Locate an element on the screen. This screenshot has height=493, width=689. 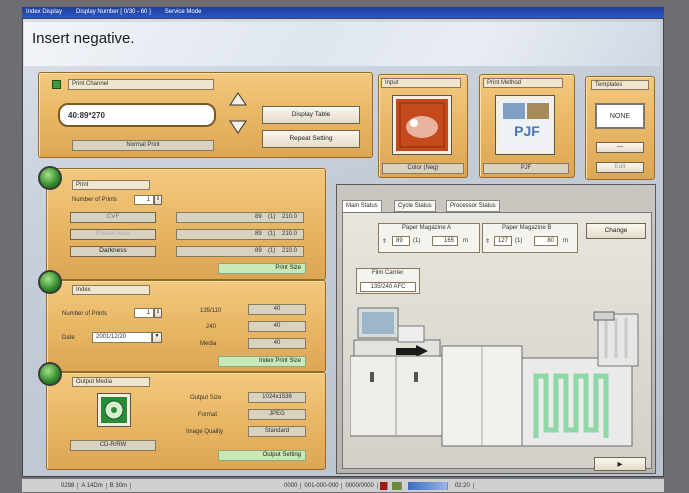
output-row-value: Standard is located at coordinates (277, 431).